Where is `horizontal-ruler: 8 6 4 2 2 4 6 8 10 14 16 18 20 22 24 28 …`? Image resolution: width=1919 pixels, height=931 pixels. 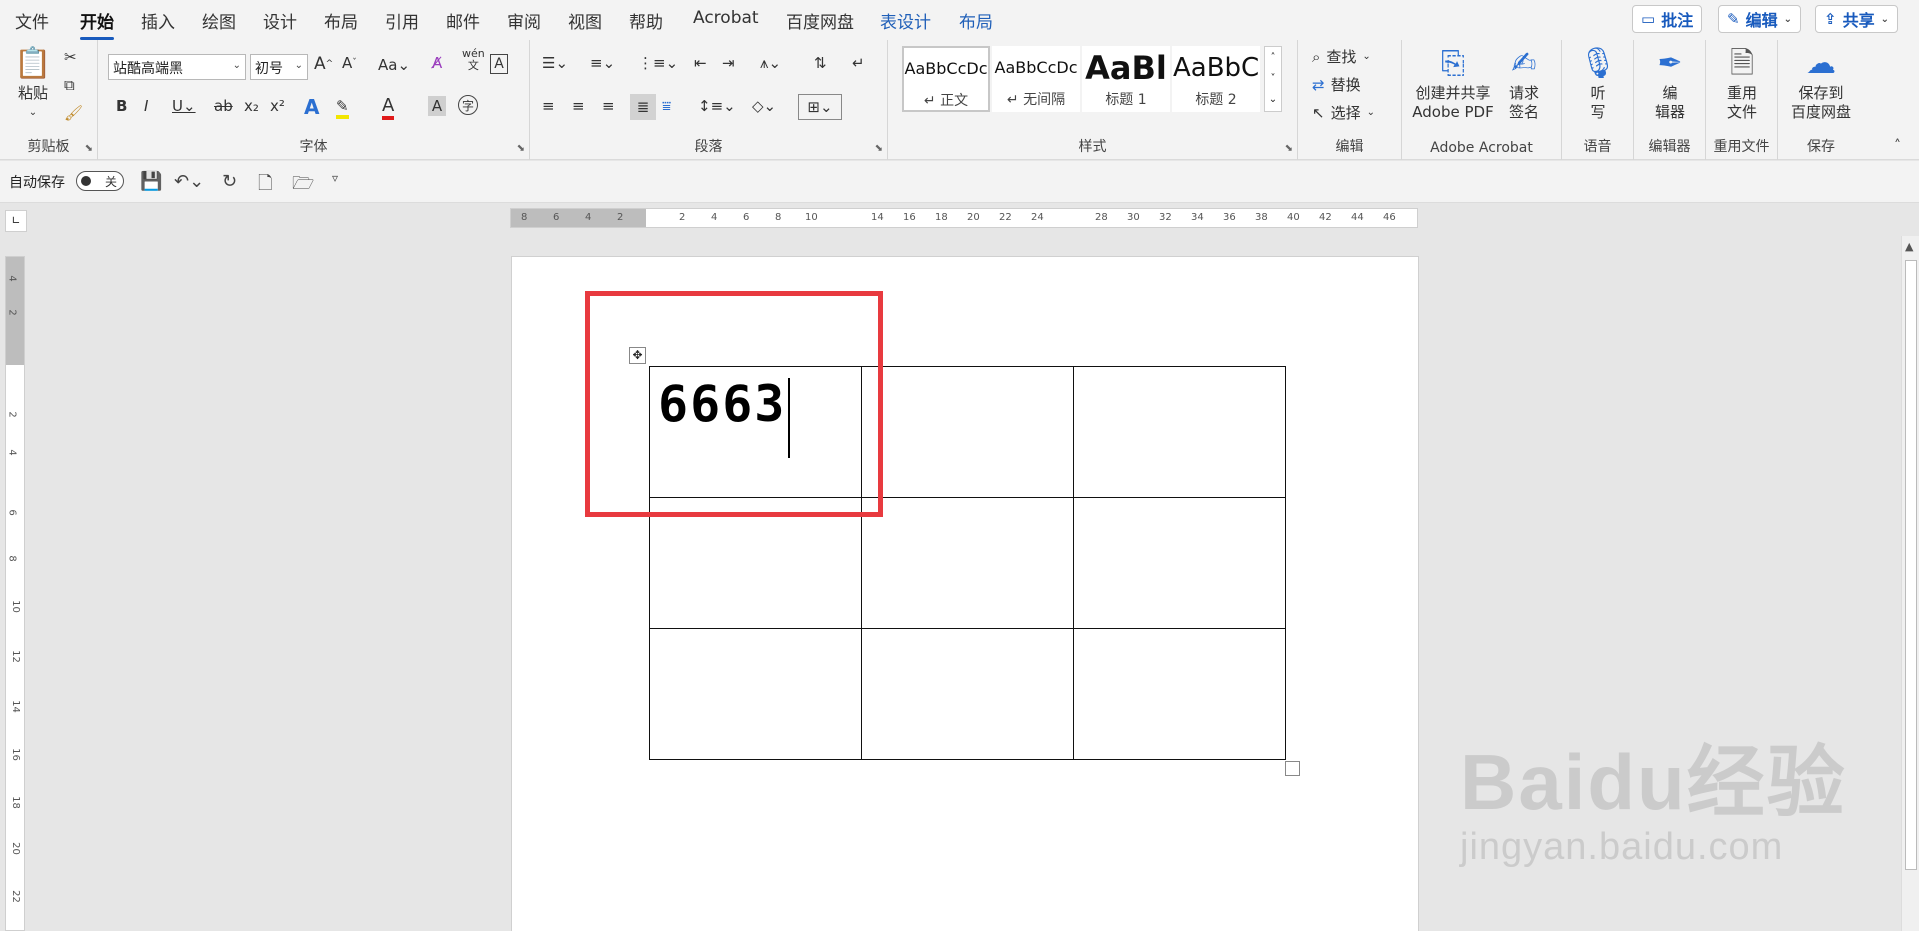 horizontal-ruler: 8 6 4 2 2 4 6 8 10 14 16 18 20 22 24 28 … is located at coordinates (964, 218).